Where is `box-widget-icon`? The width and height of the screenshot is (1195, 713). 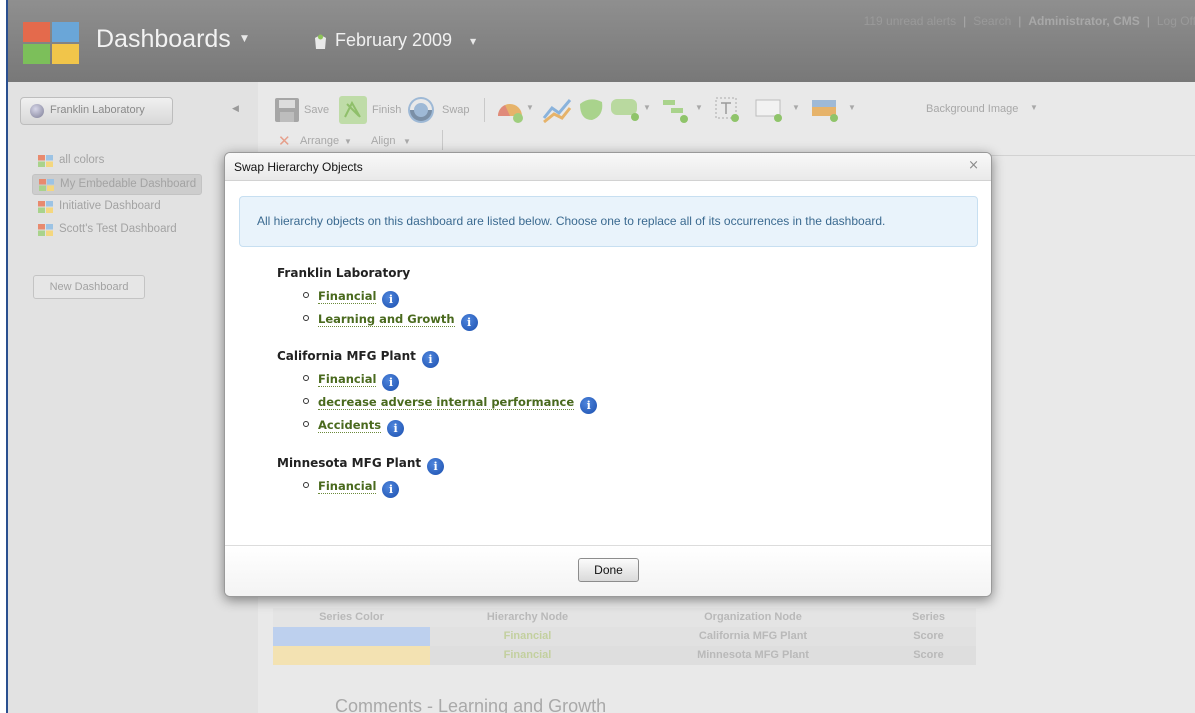
box-widget-icon is located at coordinates (771, 110).